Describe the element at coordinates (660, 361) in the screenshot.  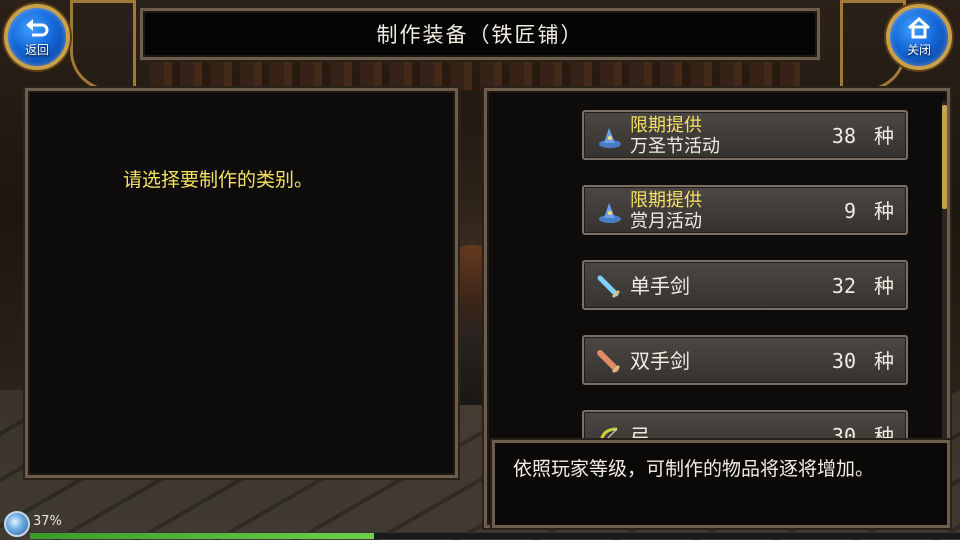
I see `category-name: 双手剑` at that location.